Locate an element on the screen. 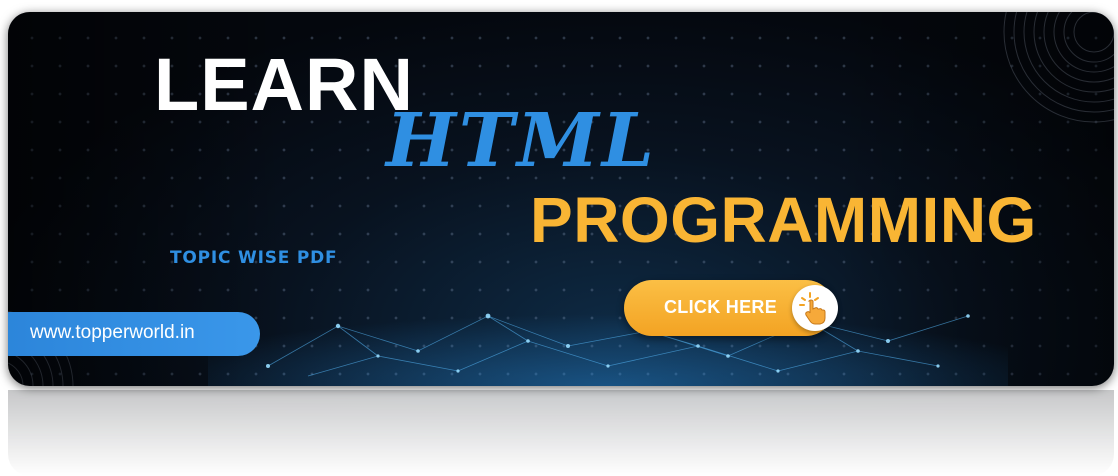 This screenshot has height=476, width=1118. website-url-pill: www.topperworld.in is located at coordinates (134, 334).